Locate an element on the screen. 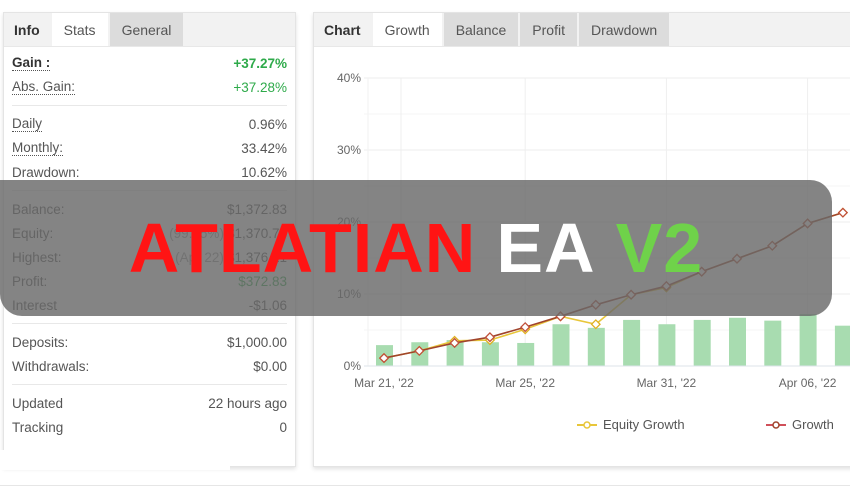  abs-gain-label: Abs. Gain: is located at coordinates (44, 87).